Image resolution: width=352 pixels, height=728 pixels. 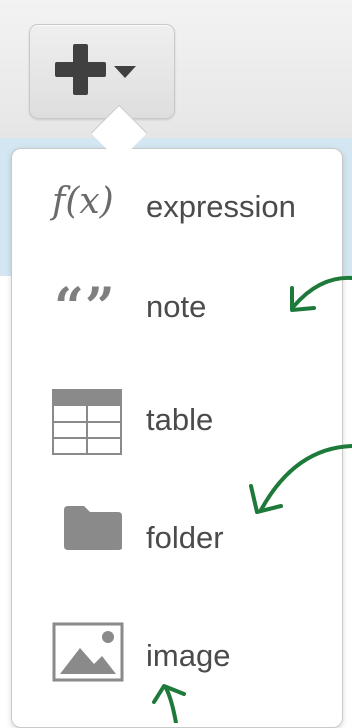 What do you see at coordinates (125, 72) in the screenshot?
I see `caret-down-icon` at bounding box center [125, 72].